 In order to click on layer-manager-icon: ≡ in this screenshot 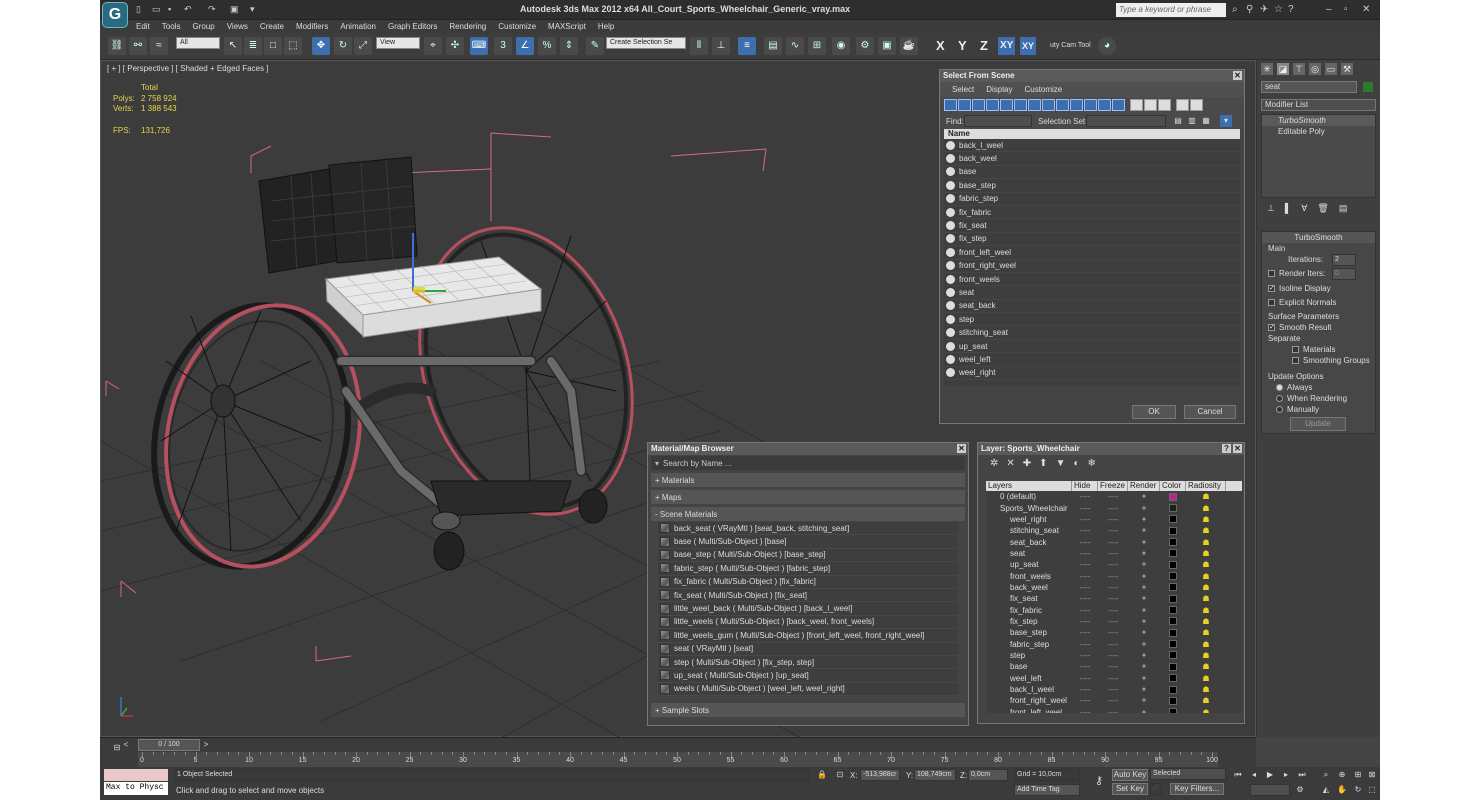, I will do `click(747, 46)`.